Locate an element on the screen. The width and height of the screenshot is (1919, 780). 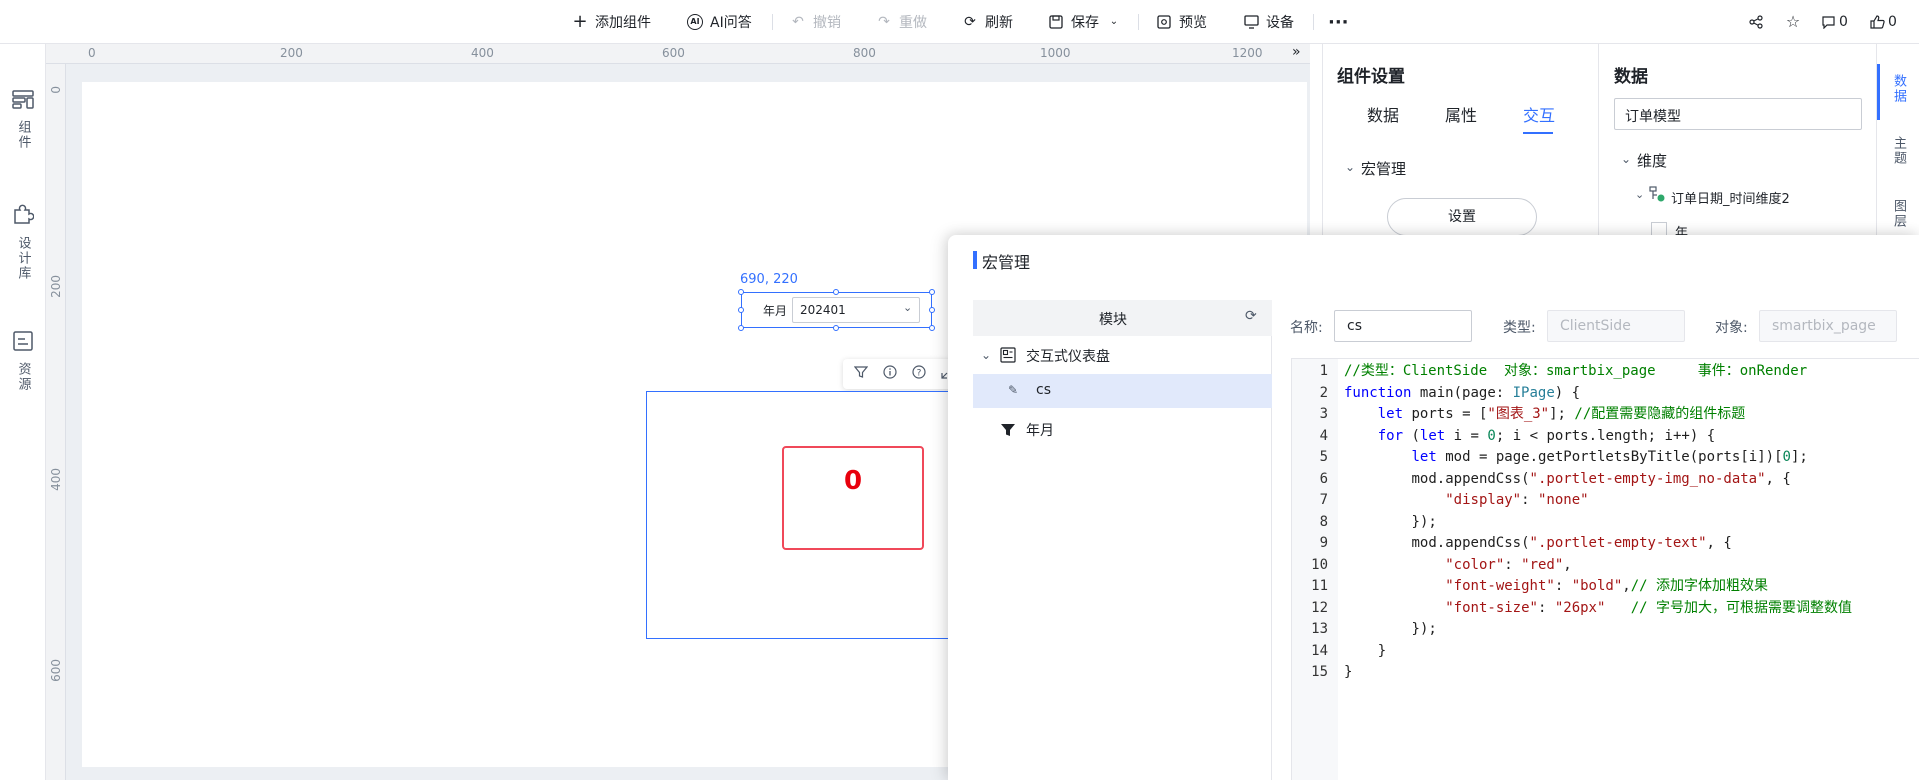
info-icon is located at coordinates (890, 374).